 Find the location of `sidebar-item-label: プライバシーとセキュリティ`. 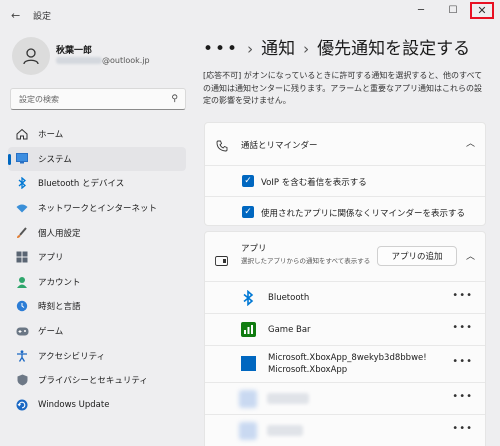

sidebar-item-label: プライバシーとセキュリティ is located at coordinates (93, 381).